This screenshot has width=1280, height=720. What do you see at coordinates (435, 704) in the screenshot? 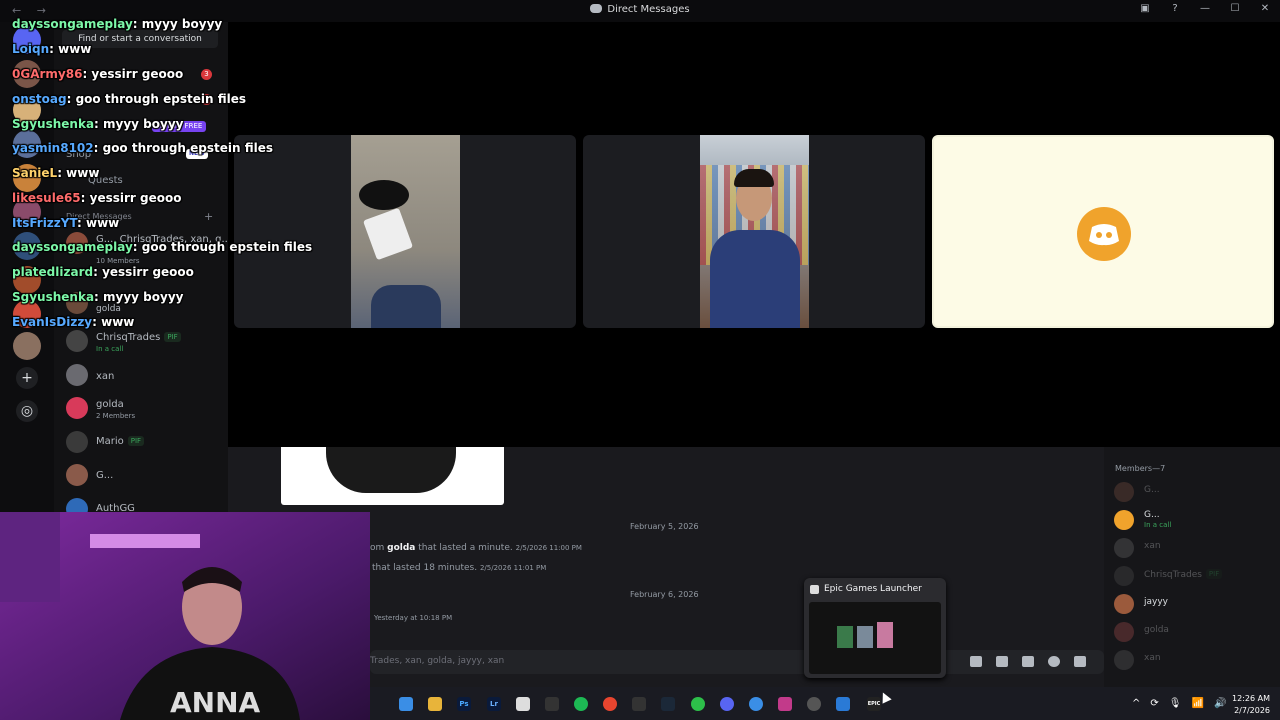
I see `file-explorer-icon` at bounding box center [435, 704].